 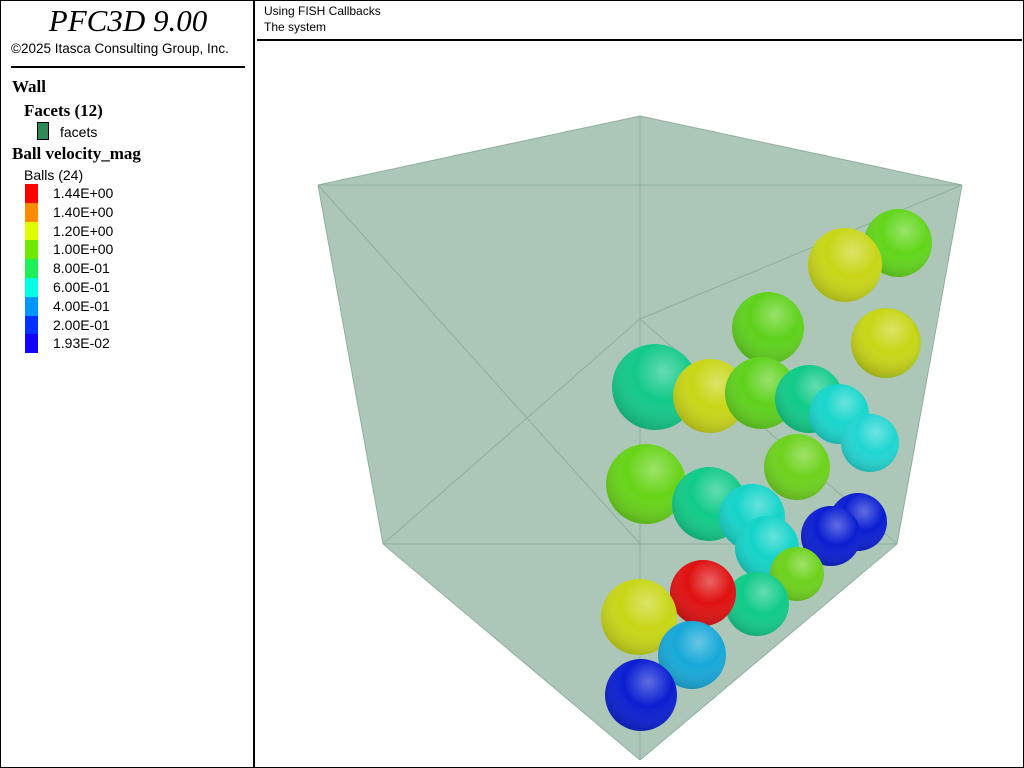 I want to click on ball-velocity-heading: Ball velocity_mag, so click(x=76, y=153).